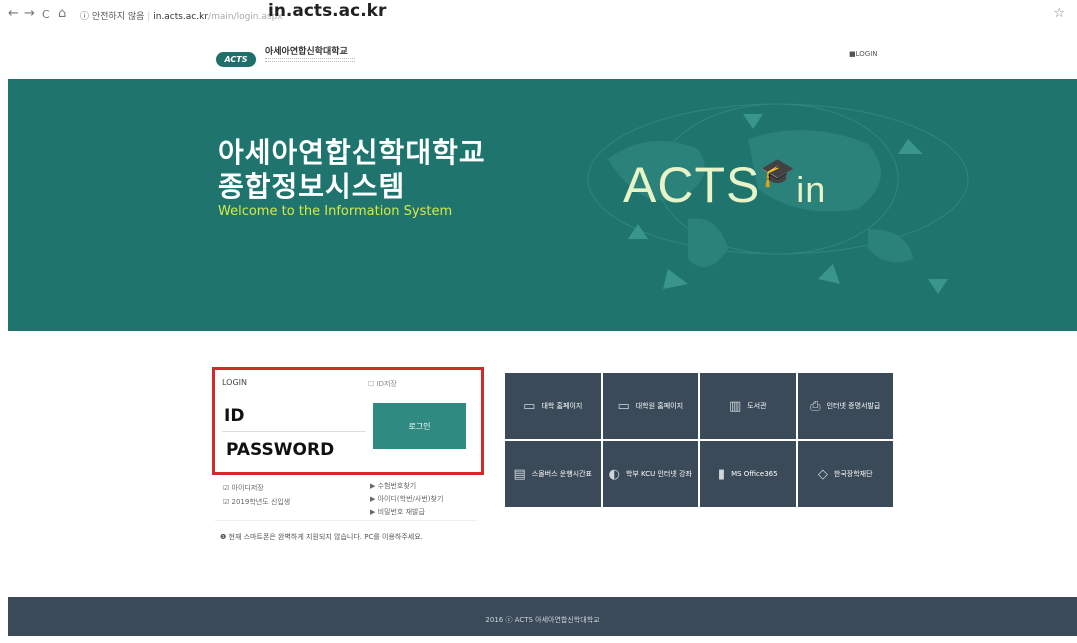 This screenshot has height=643, width=1077. I want to click on printer-icon: ⎙, so click(815, 406).